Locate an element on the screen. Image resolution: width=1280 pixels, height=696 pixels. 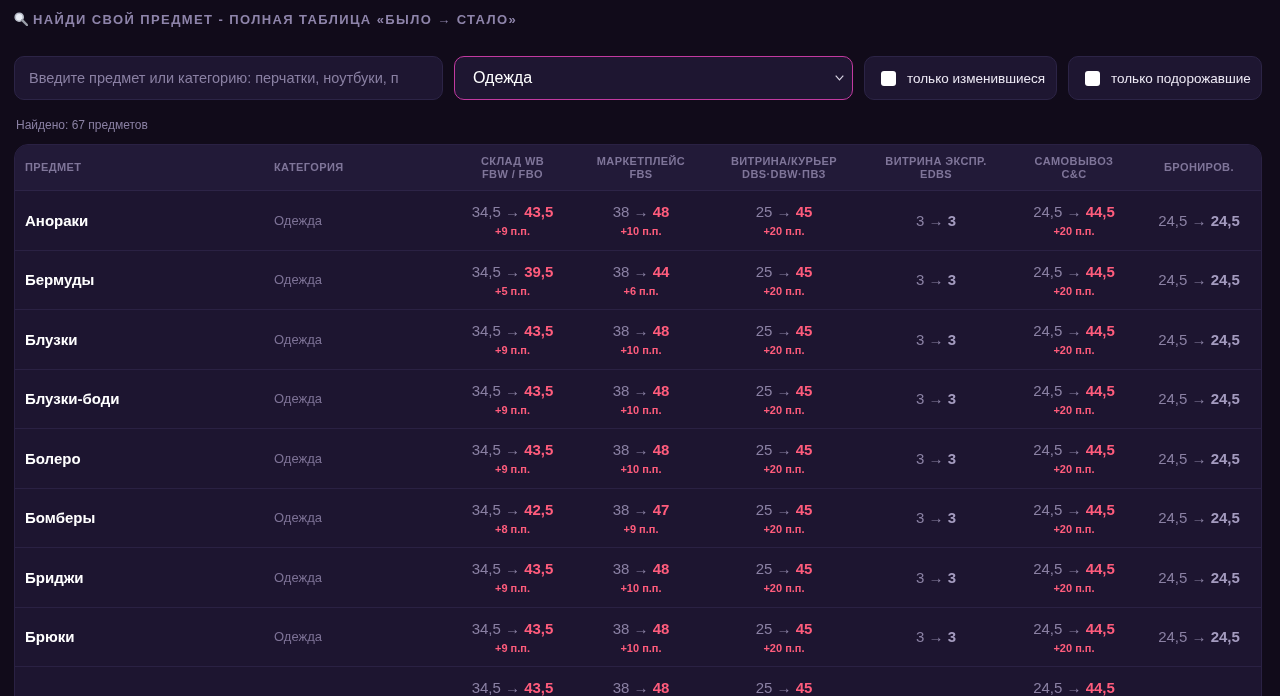
rate-value: 34,5 → 39,5 is located at coordinates (512, 271).